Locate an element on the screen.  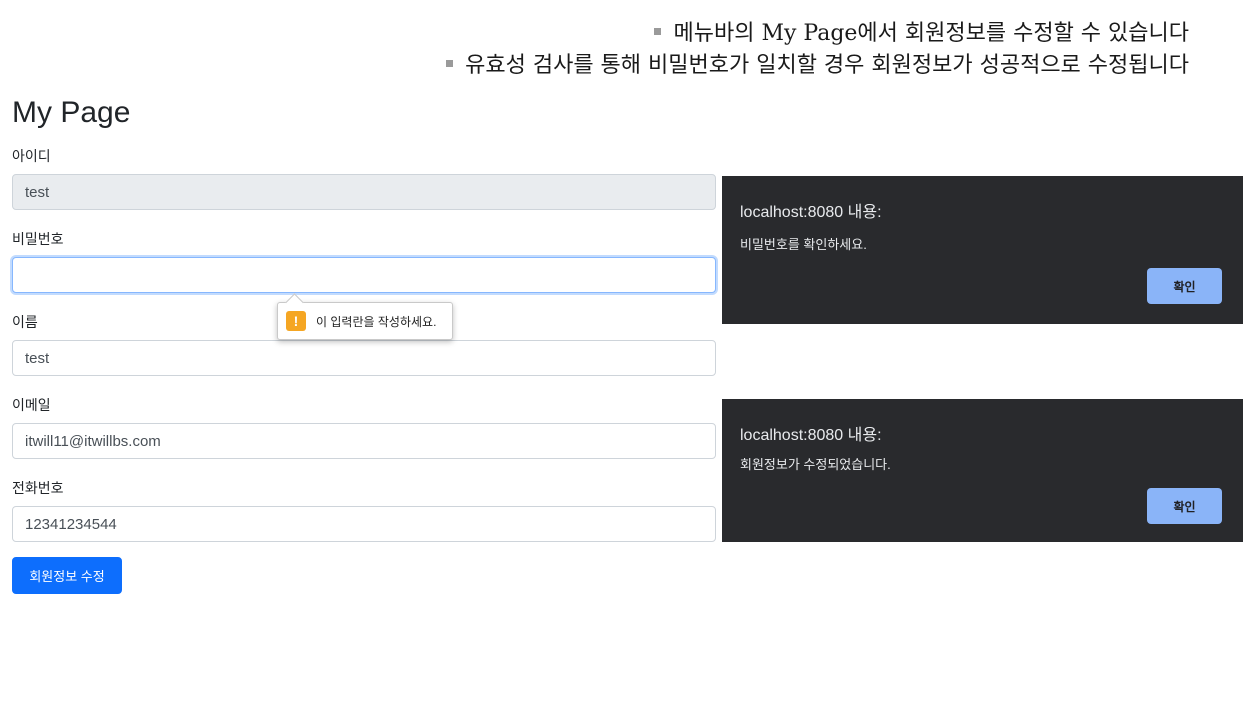
name-label: 이름 is located at coordinates (25, 322).